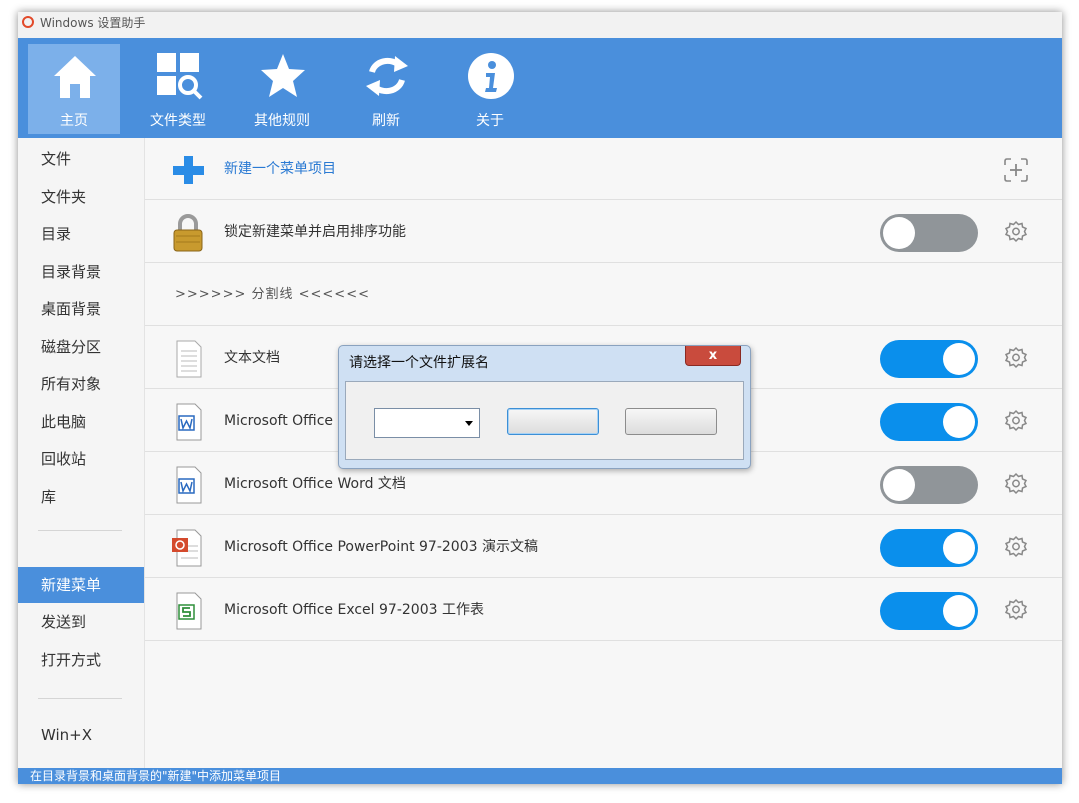  What do you see at coordinates (187, 548) in the screenshot?
I see `powerpoint-document-icon` at bounding box center [187, 548].